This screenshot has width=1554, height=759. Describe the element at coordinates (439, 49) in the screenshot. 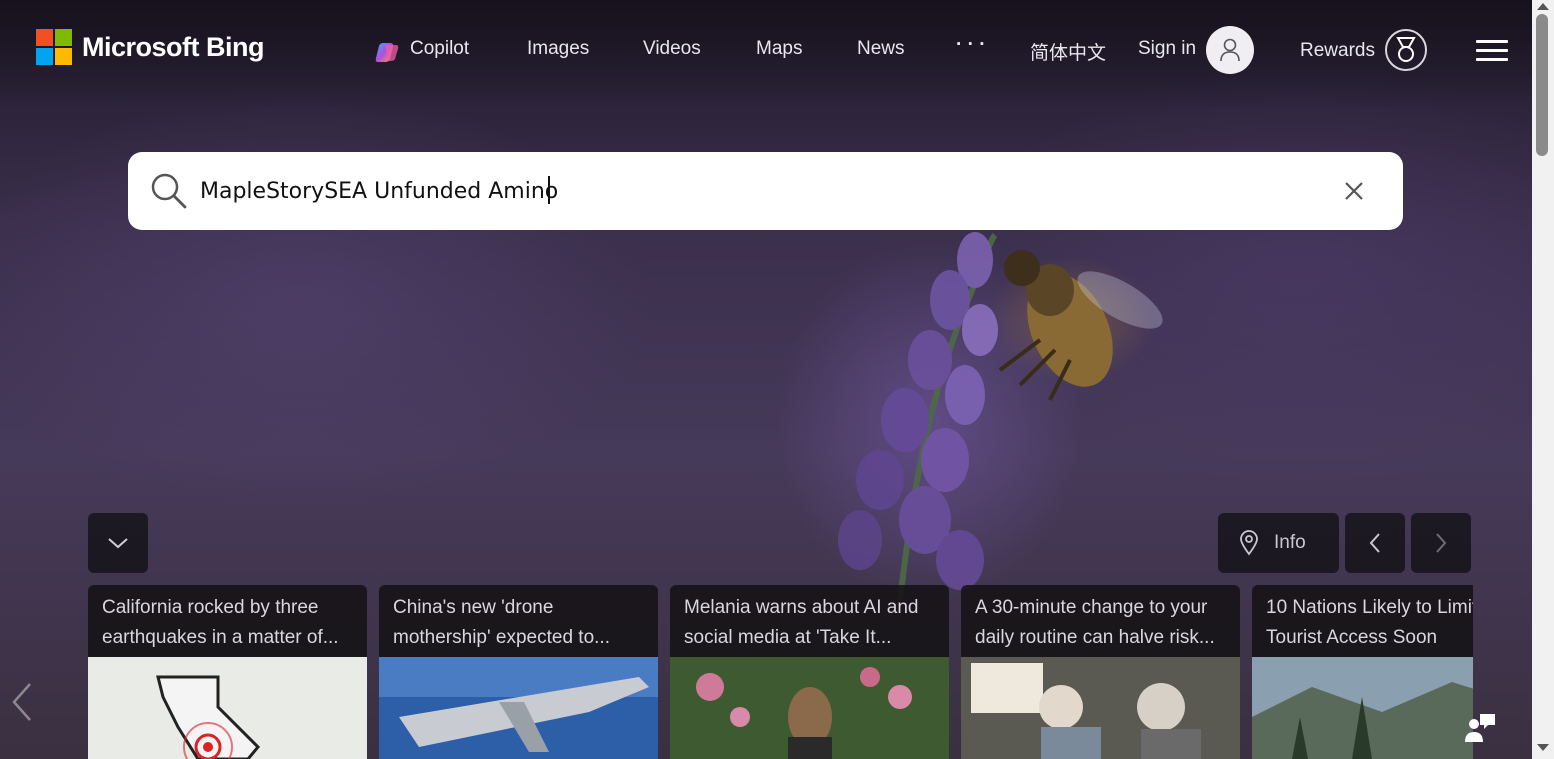

I see `nav-copilot: Copilot` at that location.